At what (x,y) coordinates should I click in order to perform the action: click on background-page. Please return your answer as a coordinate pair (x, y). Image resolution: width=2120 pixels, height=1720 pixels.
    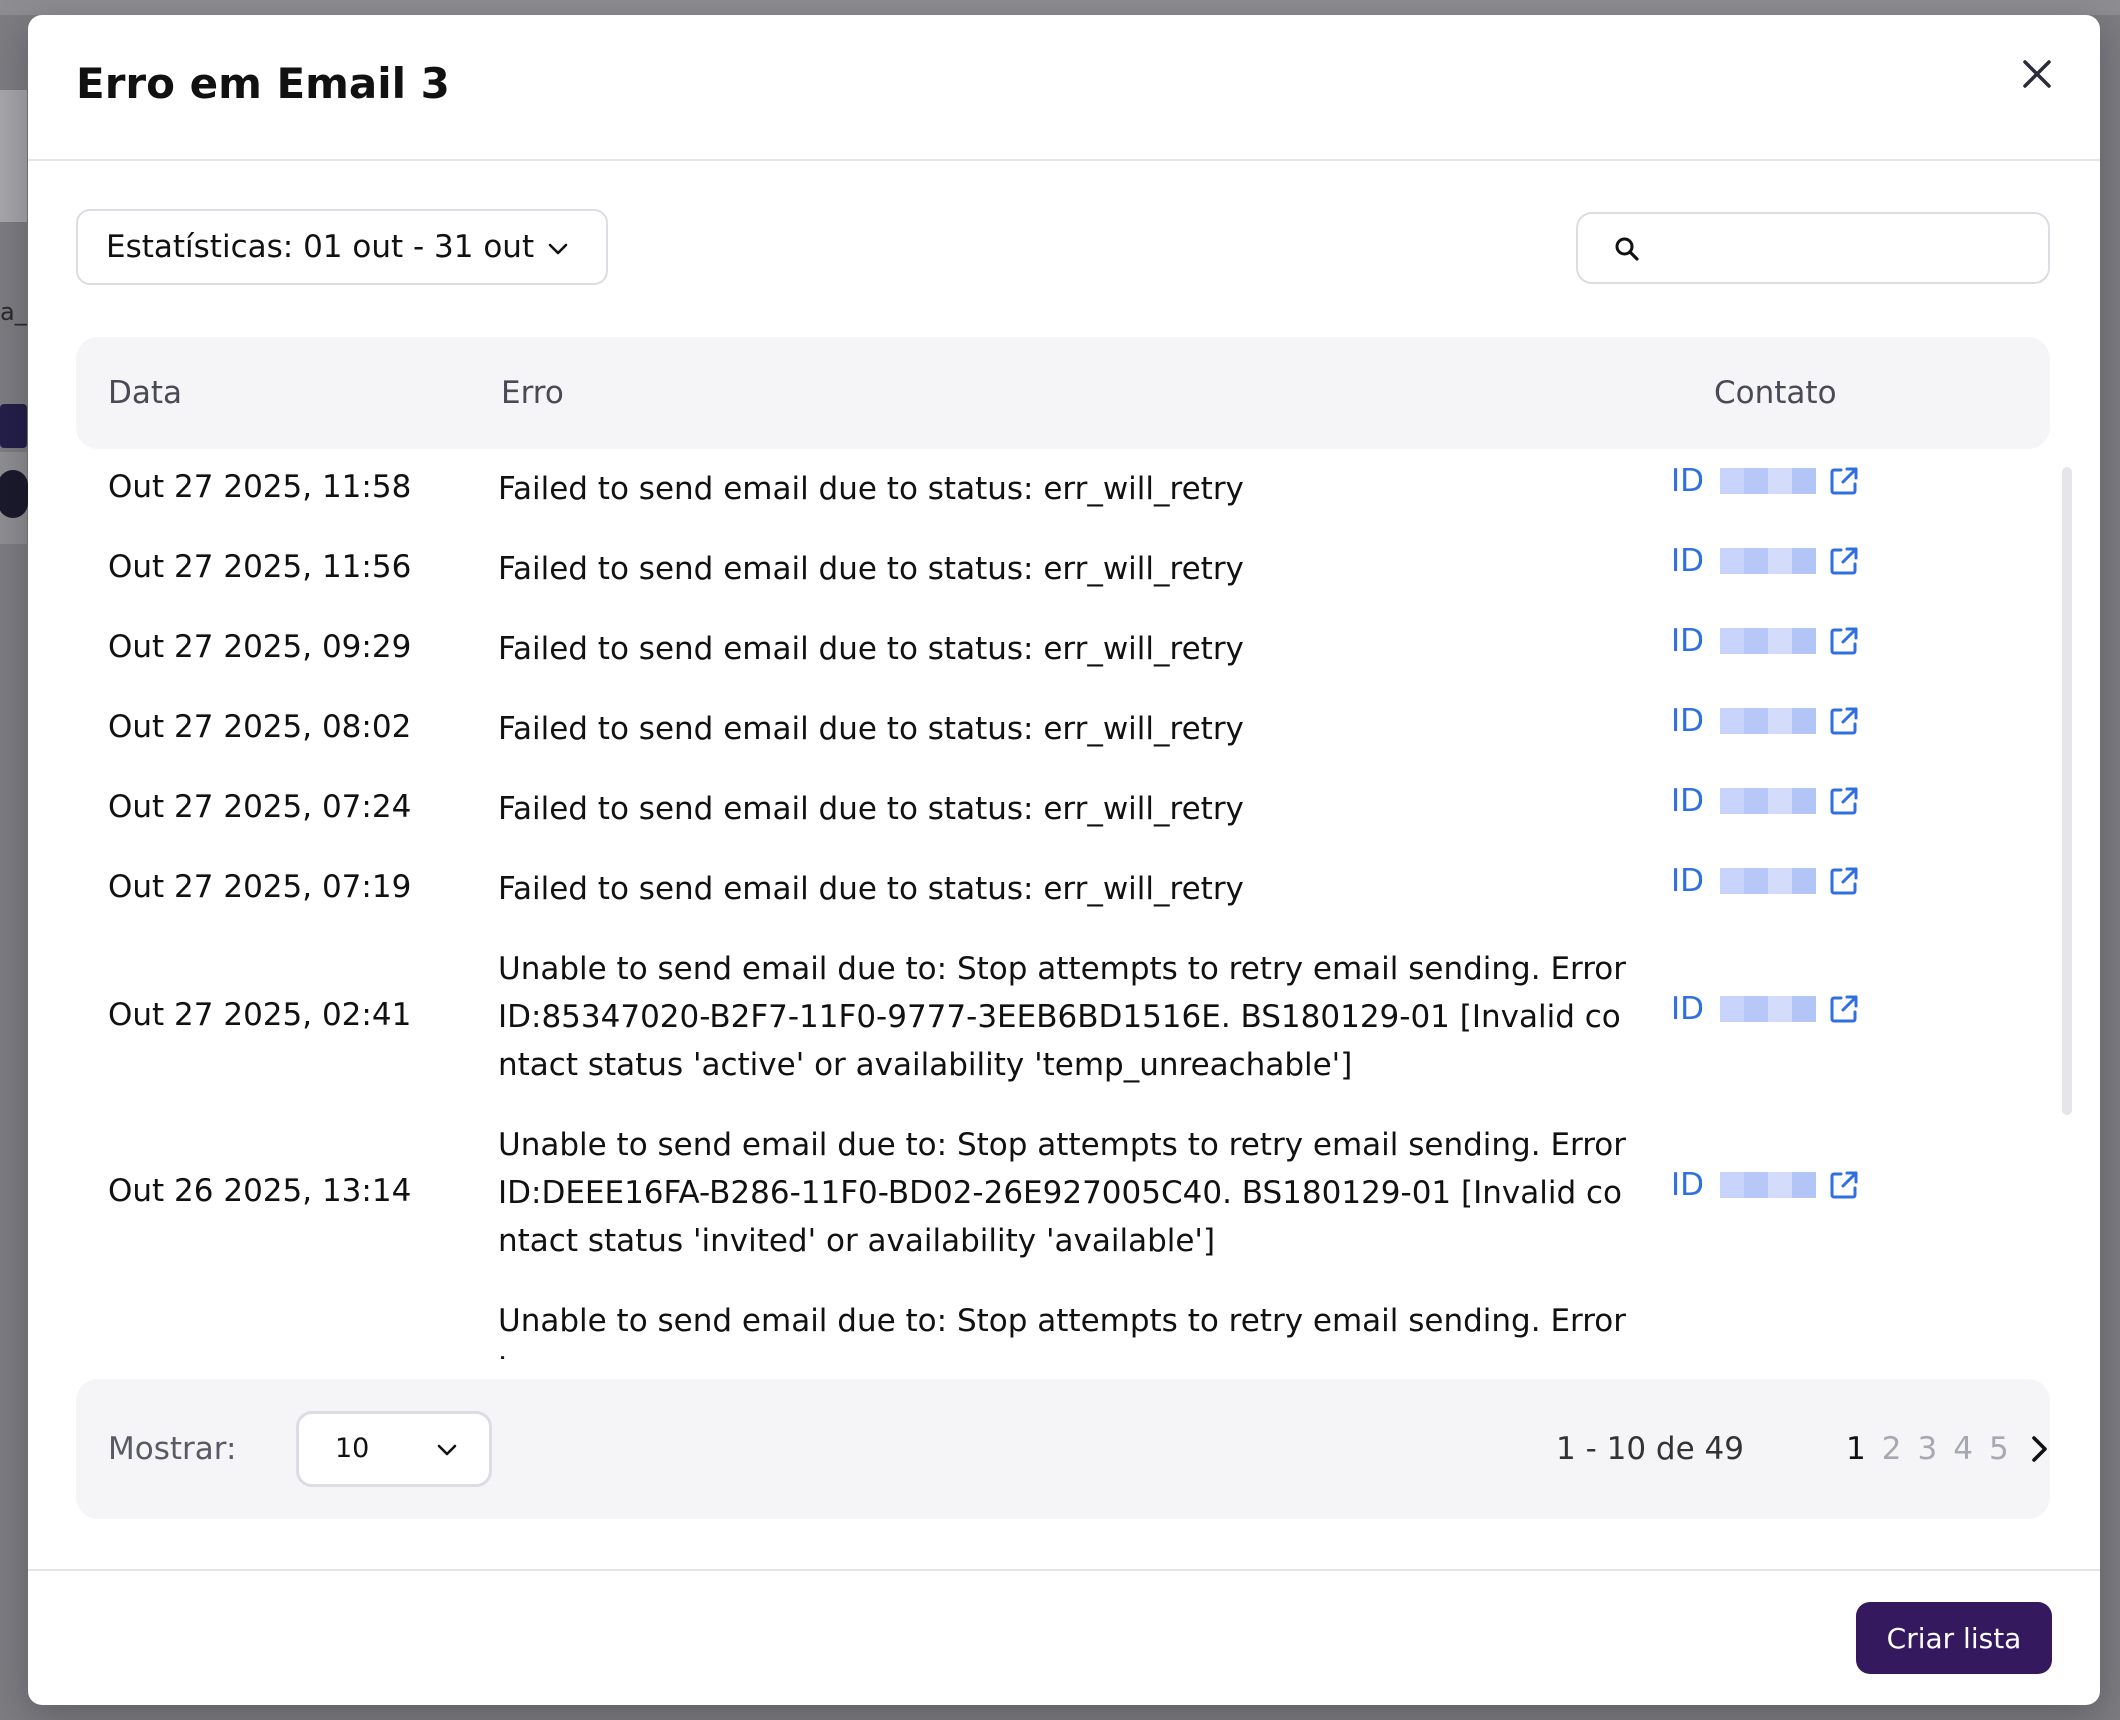
    Looking at the image, I should click on (1060, 7).